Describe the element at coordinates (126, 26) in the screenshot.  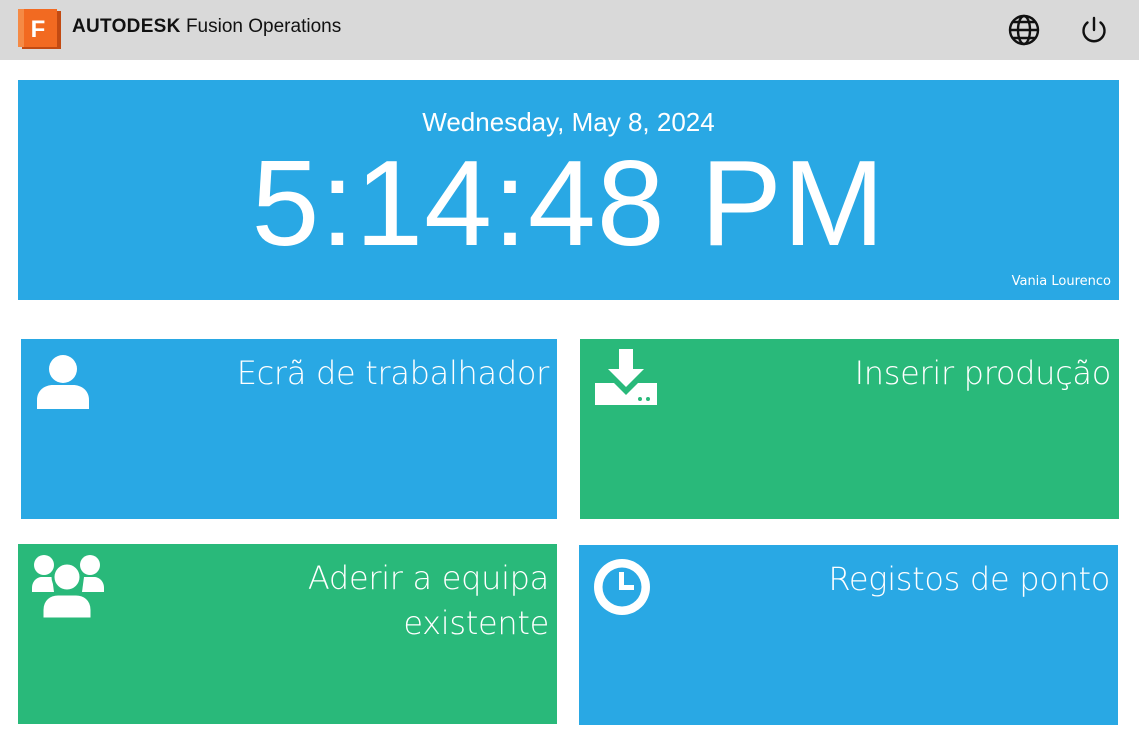
I see `brand-name: AUTODESK` at that location.